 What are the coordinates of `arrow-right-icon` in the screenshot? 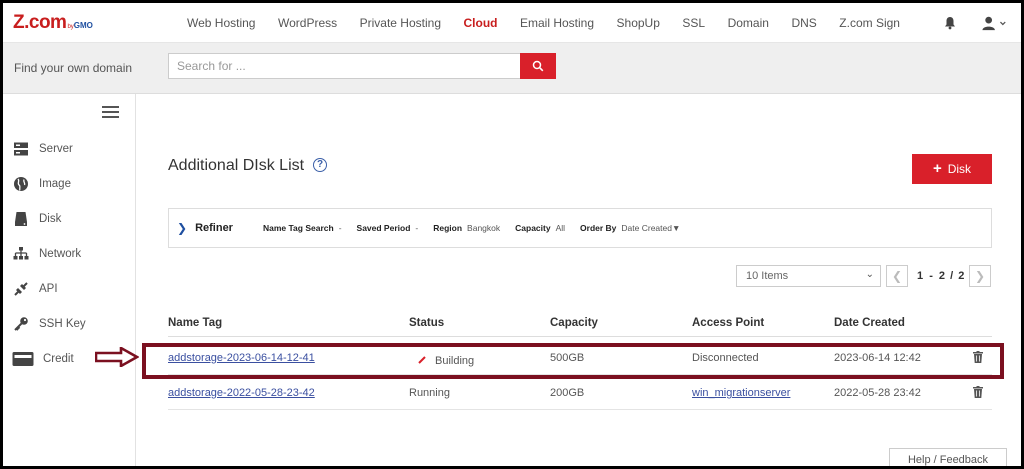 It's located at (117, 357).